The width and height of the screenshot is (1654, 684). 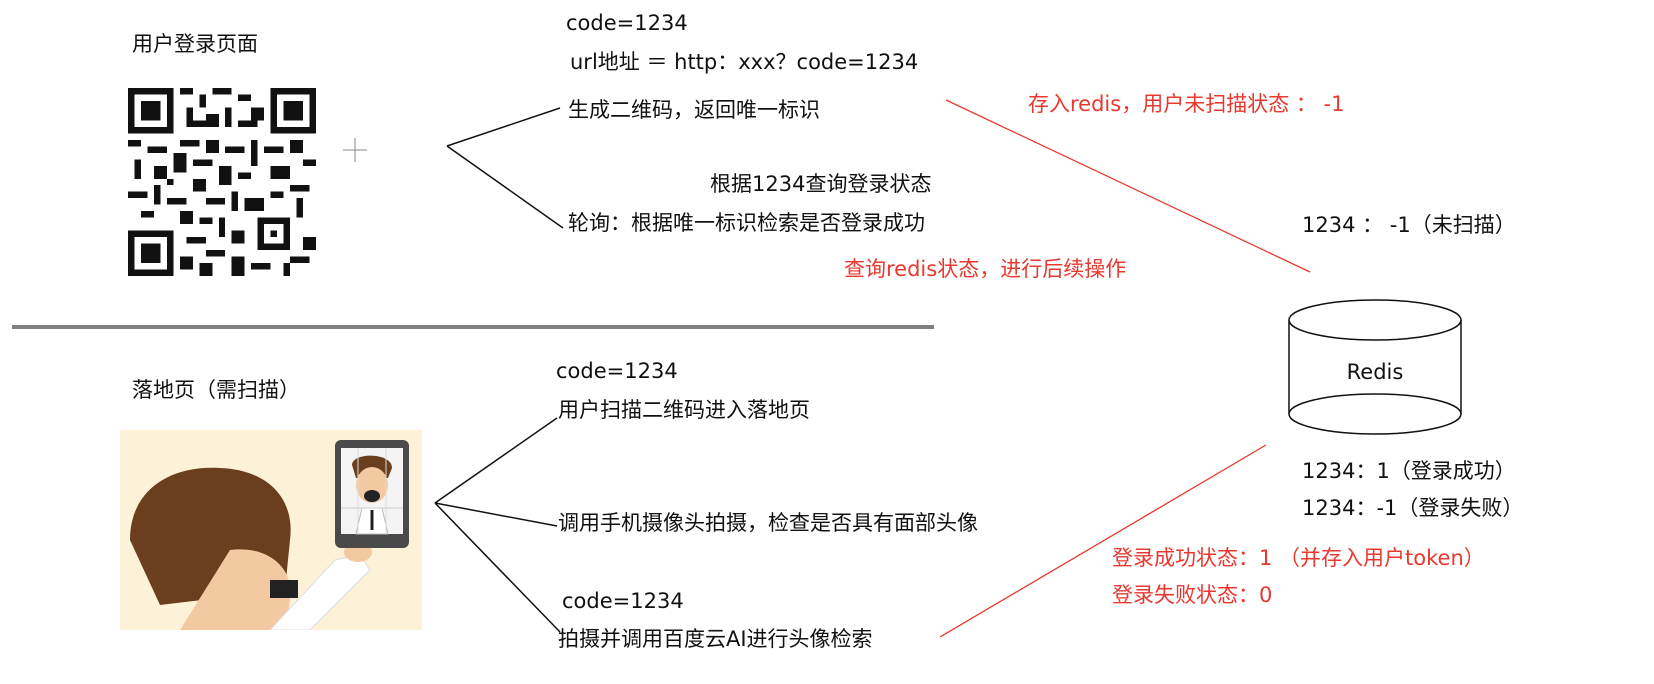 What do you see at coordinates (1128, 186) in the screenshot?
I see `red-line-store` at bounding box center [1128, 186].